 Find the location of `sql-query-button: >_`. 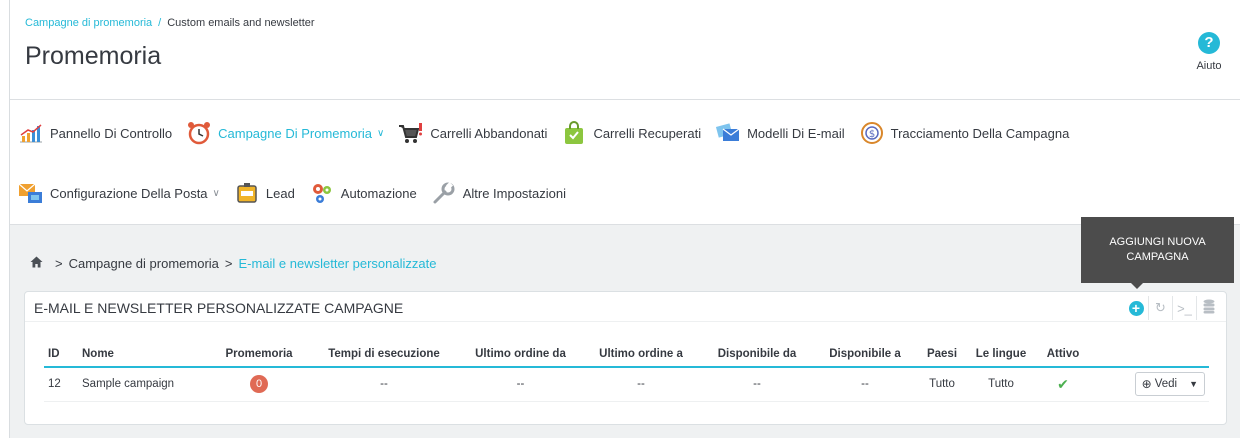

sql-query-button: >_ is located at coordinates (1184, 308).